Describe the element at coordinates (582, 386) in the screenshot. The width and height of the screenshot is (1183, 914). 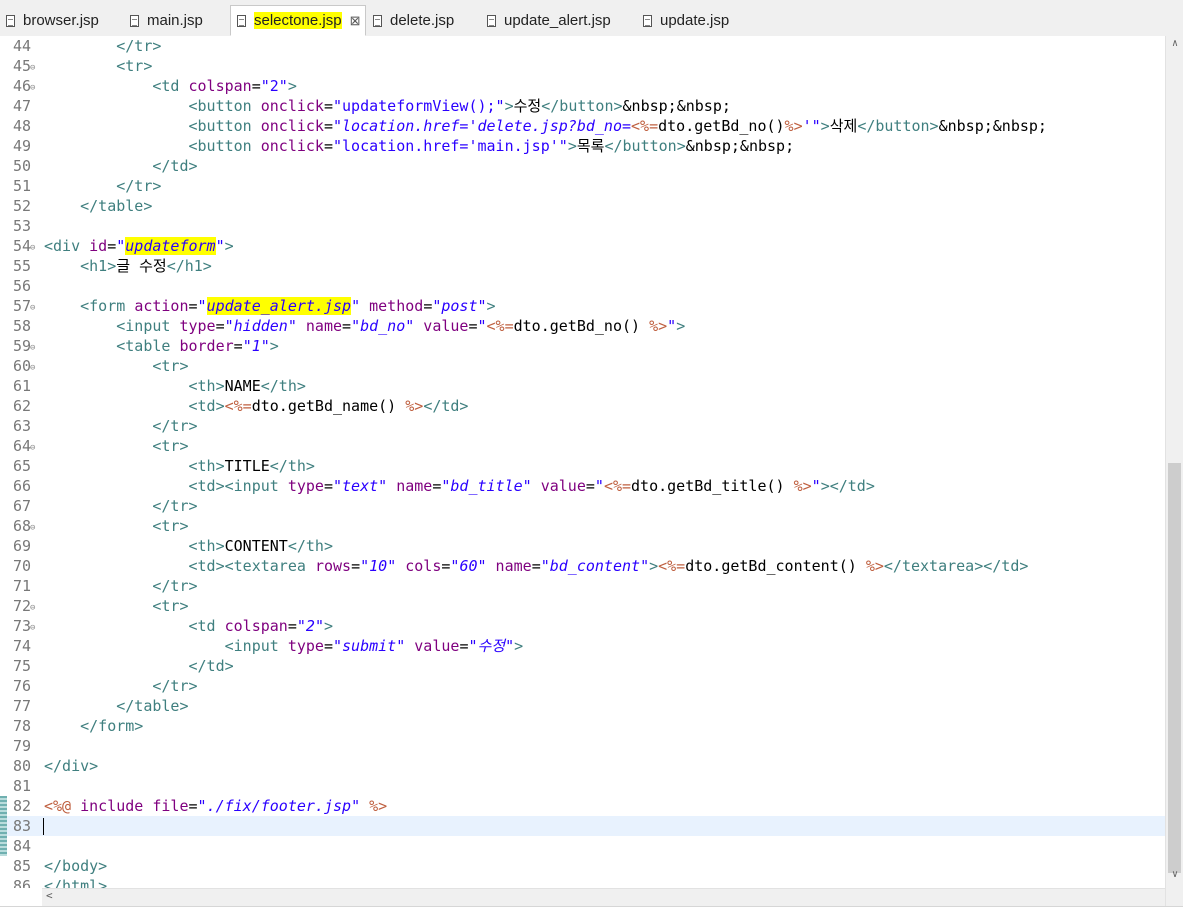
I see `code-line: 61 <th>NAME</th>` at that location.